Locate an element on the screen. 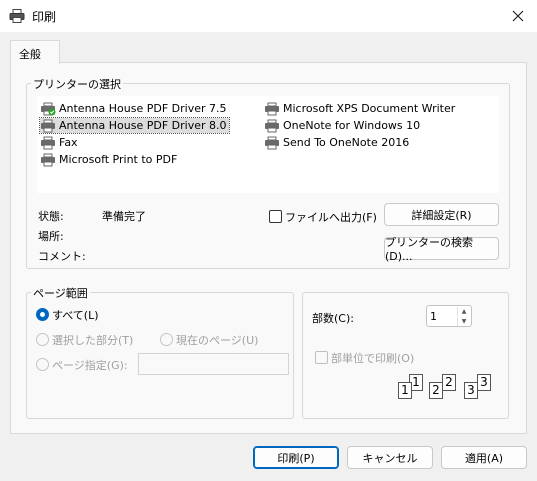 This screenshot has width=537, height=481. status-value: 準備完了 is located at coordinates (124, 216).